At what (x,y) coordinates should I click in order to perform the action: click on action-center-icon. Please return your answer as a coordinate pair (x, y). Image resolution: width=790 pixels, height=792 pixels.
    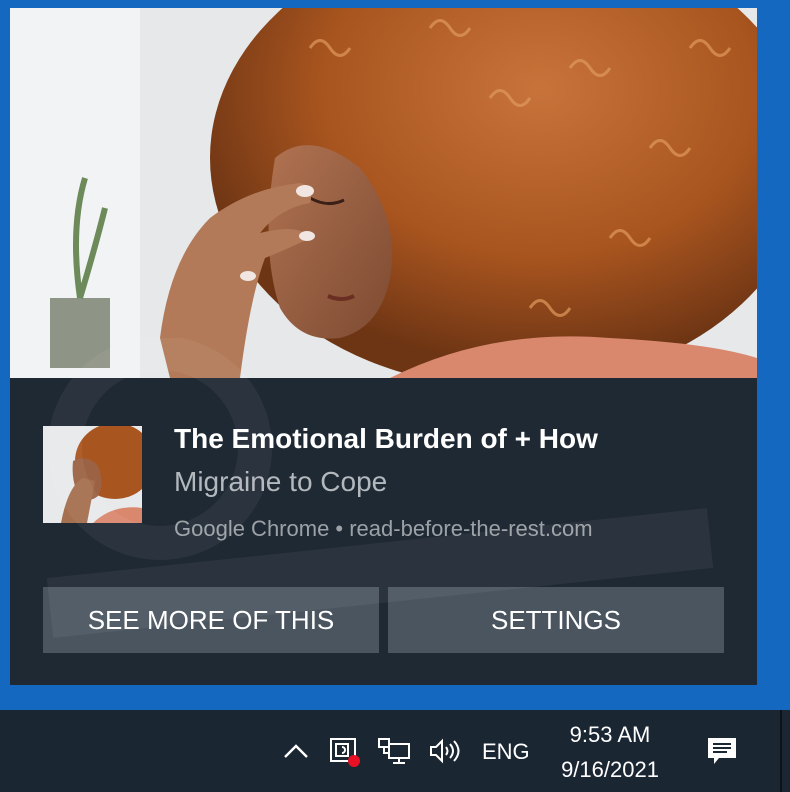
    Looking at the image, I should click on (722, 751).